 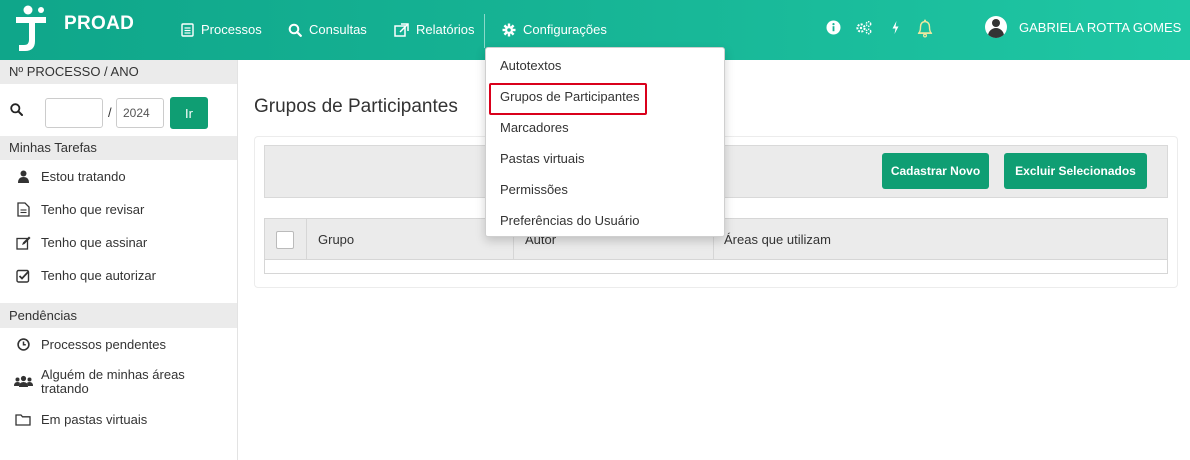 I want to click on task-tenho-que-autorizar: Tenho que autorizar, so click(x=118, y=275).